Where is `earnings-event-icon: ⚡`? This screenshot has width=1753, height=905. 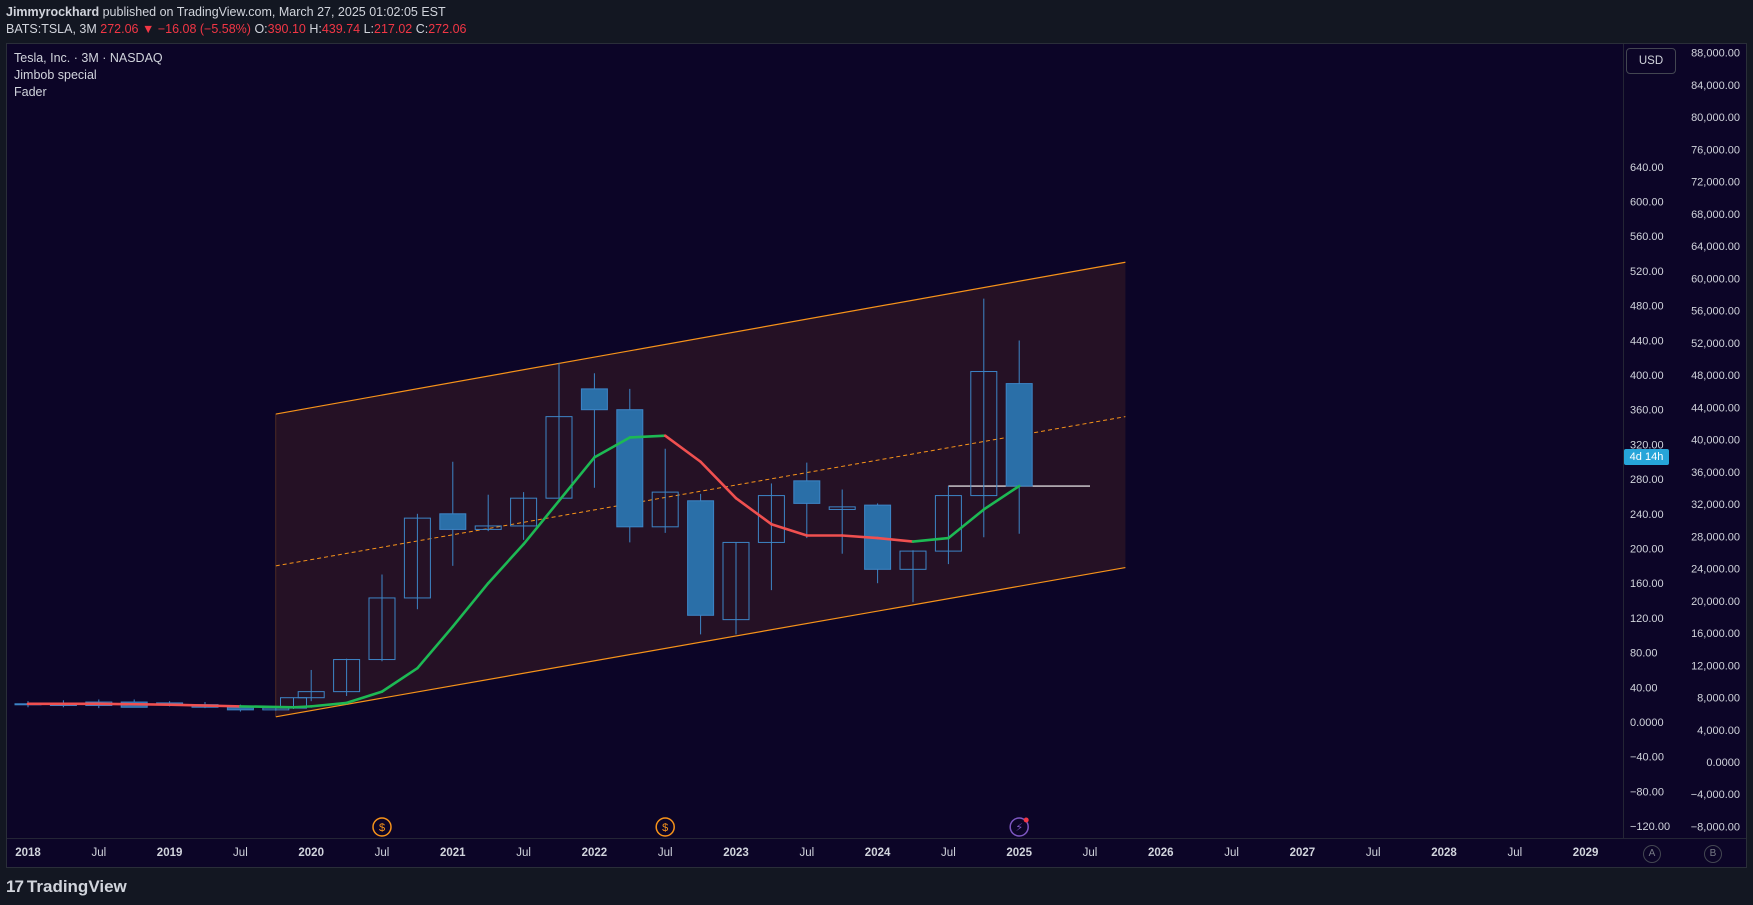 earnings-event-icon: ⚡ is located at coordinates (1019, 827).